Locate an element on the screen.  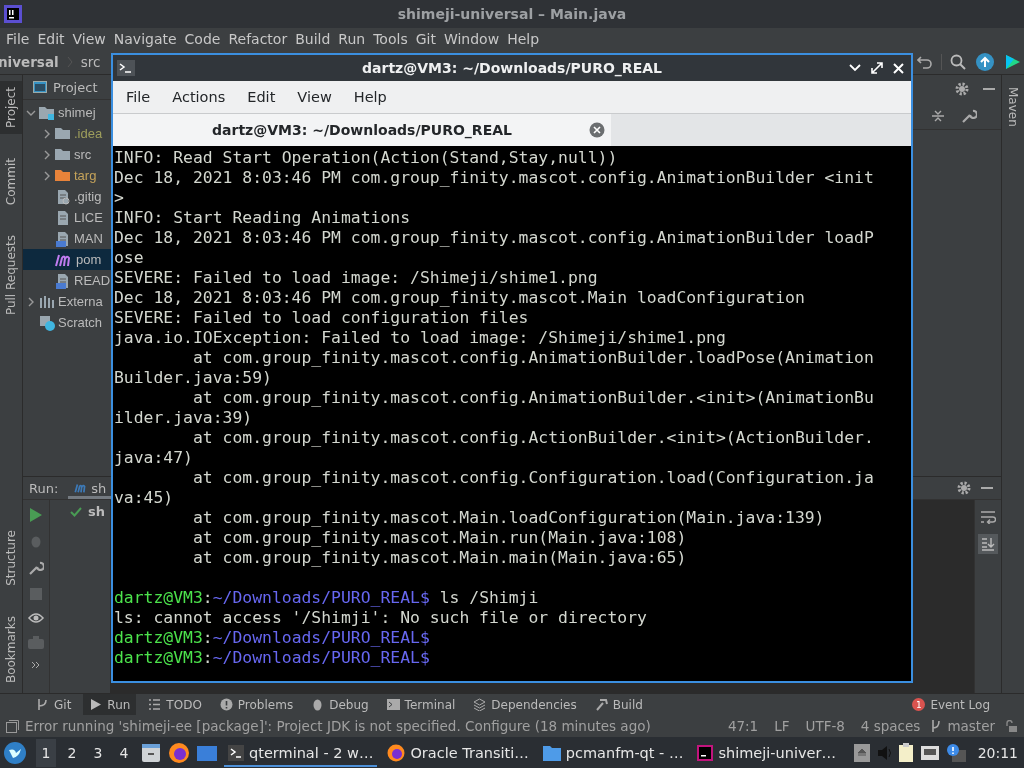
menu-item: Tools is located at coordinates (390, 39).